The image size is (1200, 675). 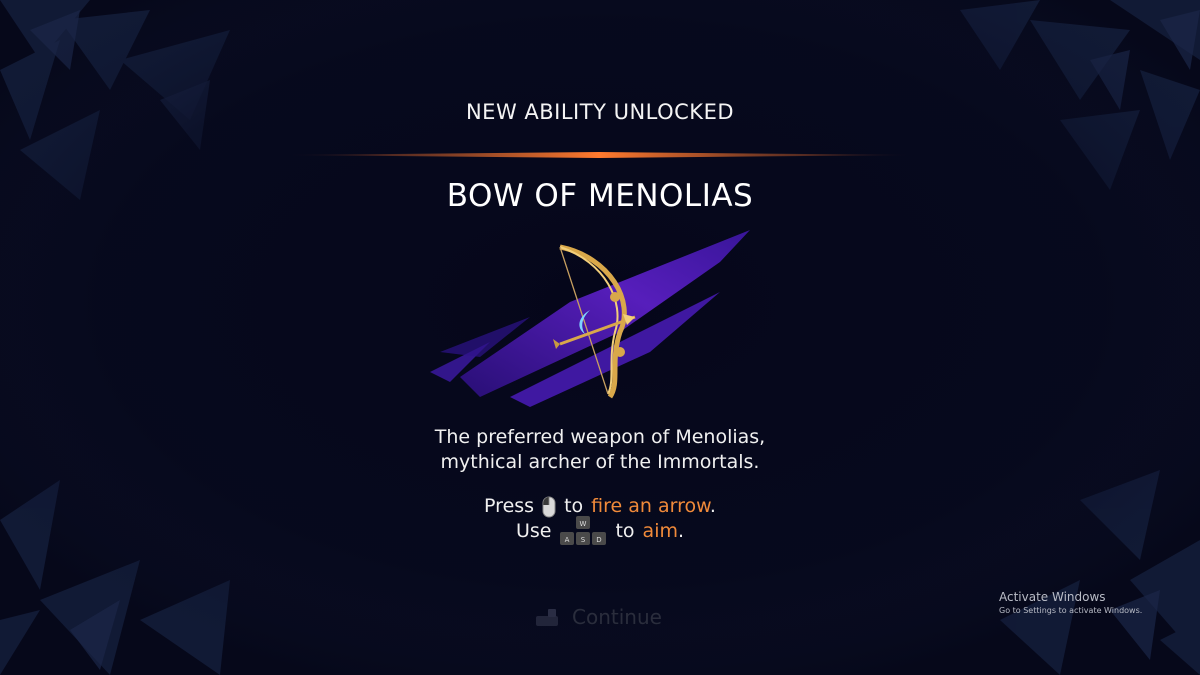 I want to click on bow-icon, so click(x=590, y=318).